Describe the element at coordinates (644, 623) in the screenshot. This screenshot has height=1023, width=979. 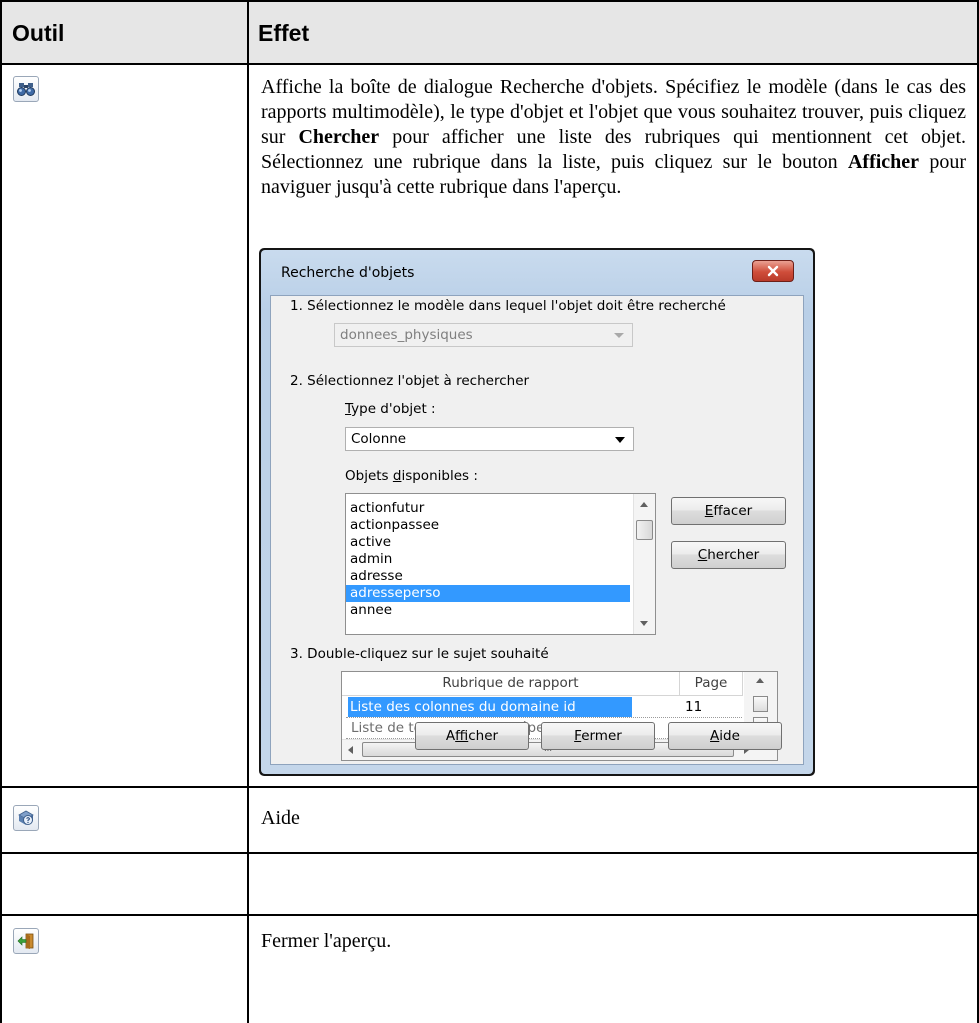
I see `scroll-down-icon` at that location.